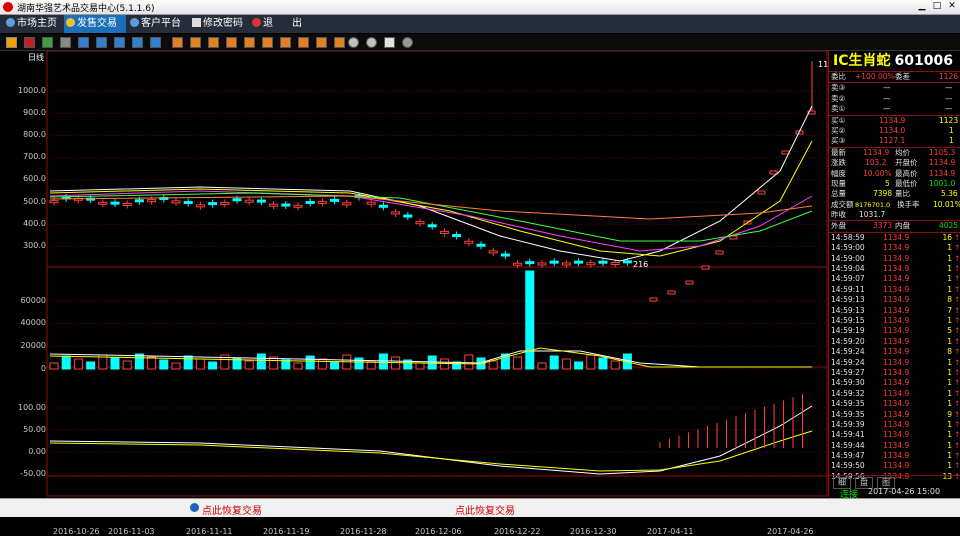  Describe the element at coordinates (24, 90) in the screenshot. I see `price-tick: 1000.0` at that location.